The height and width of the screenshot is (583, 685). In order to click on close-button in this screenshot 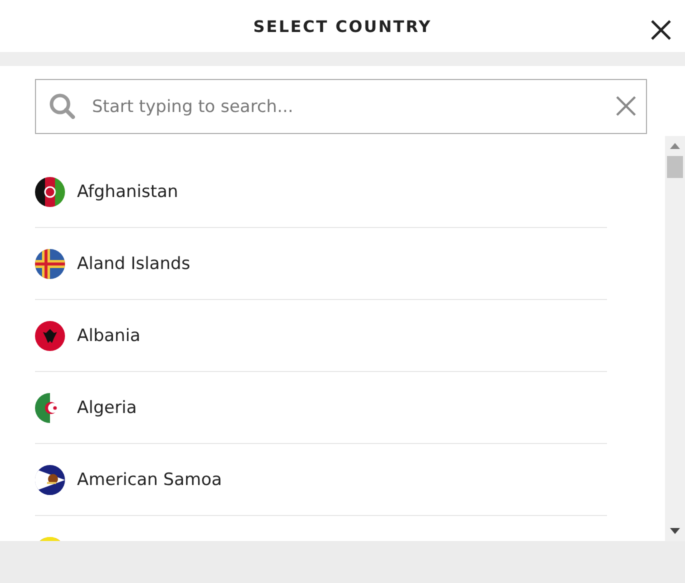, I will do `click(661, 30)`.